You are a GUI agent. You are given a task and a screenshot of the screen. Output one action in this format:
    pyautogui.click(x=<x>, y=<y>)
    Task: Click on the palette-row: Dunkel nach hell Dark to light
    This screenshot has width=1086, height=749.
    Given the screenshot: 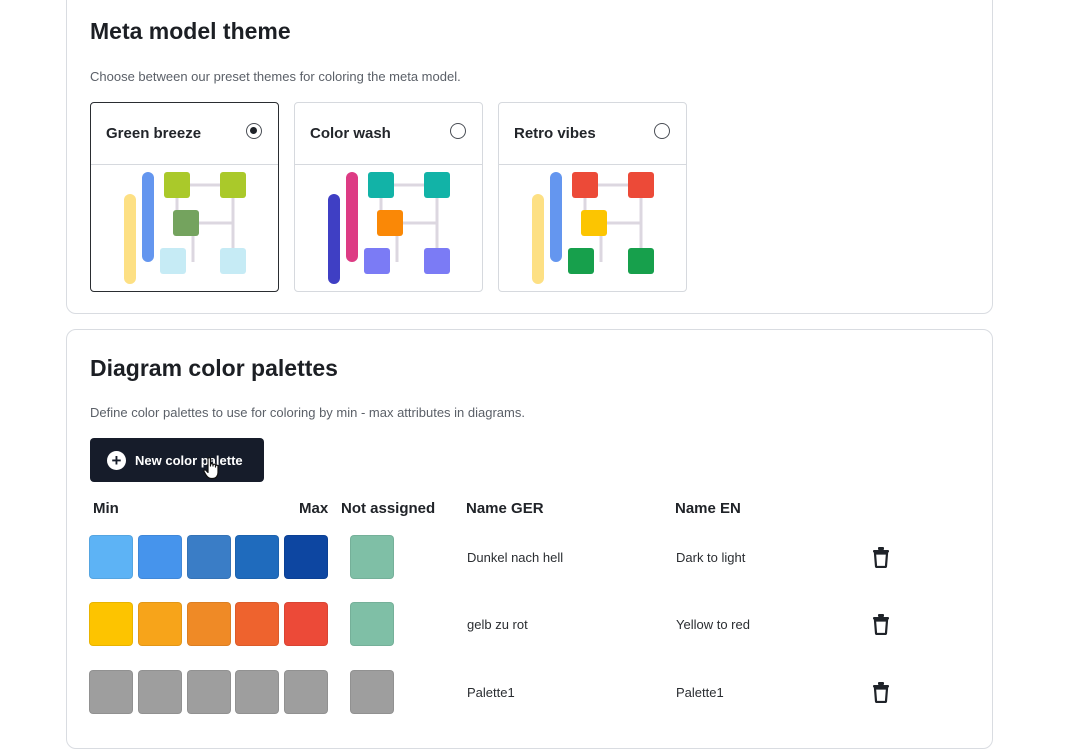 What is the action you would take?
    pyautogui.click(x=529, y=558)
    